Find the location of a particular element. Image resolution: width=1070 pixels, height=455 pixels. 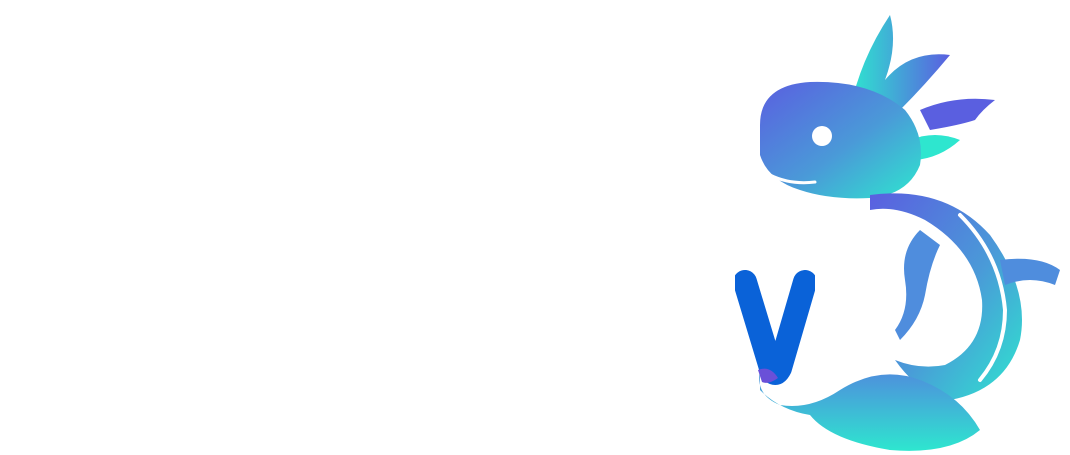

eye is located at coordinates (822, 136).